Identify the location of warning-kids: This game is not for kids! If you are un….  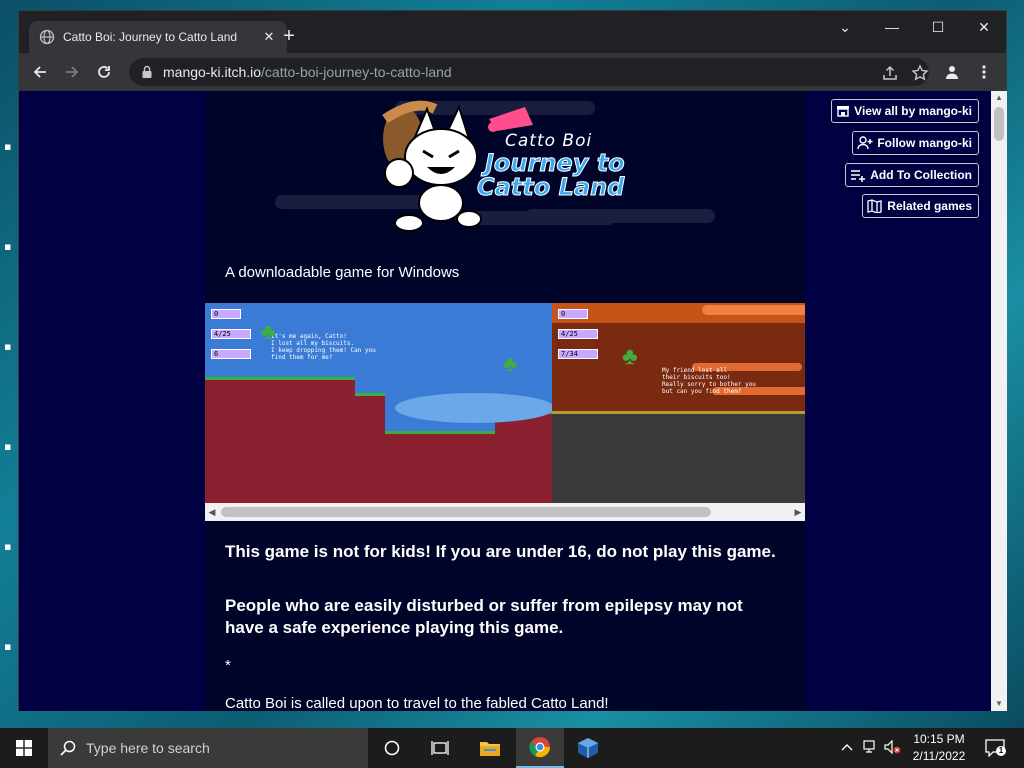
(500, 551).